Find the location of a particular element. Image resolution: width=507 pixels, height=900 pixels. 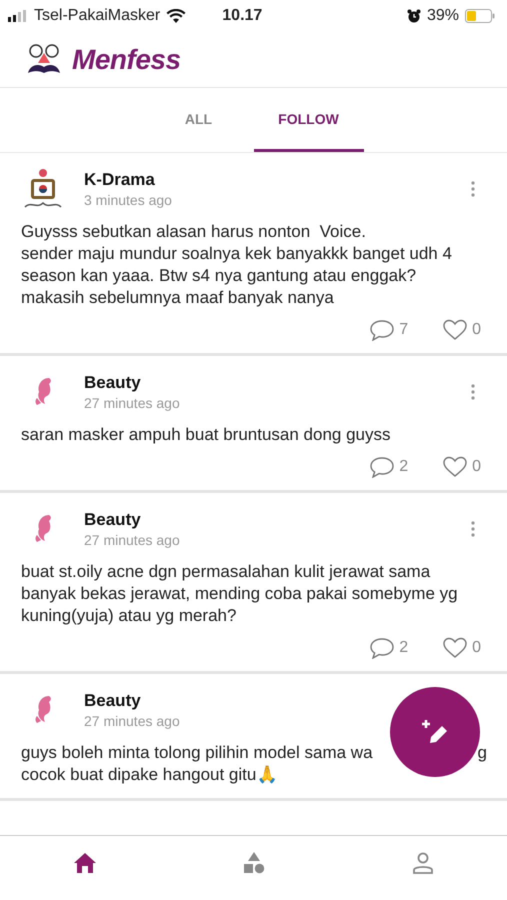

battery-icon is located at coordinates (480, 16).